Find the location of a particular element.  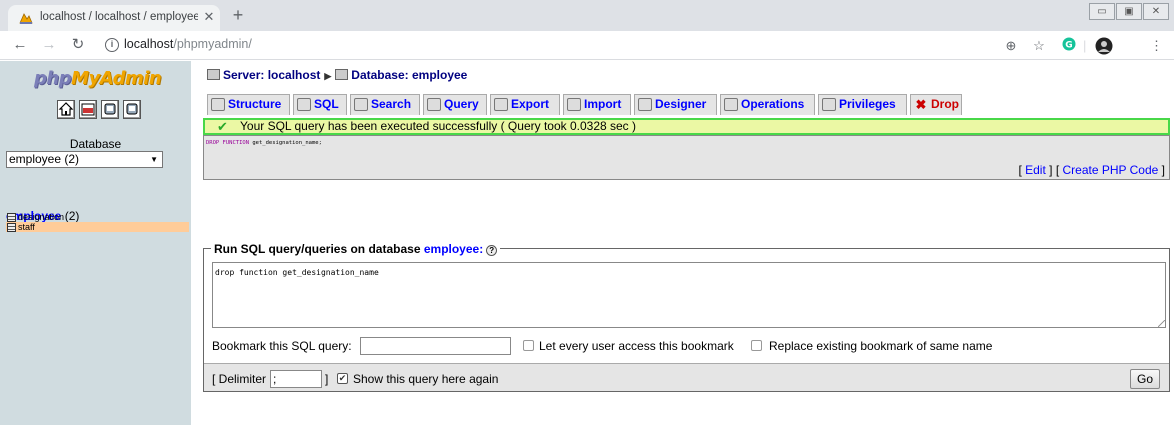

show-query-checkbox: ✔ is located at coordinates (342, 378).